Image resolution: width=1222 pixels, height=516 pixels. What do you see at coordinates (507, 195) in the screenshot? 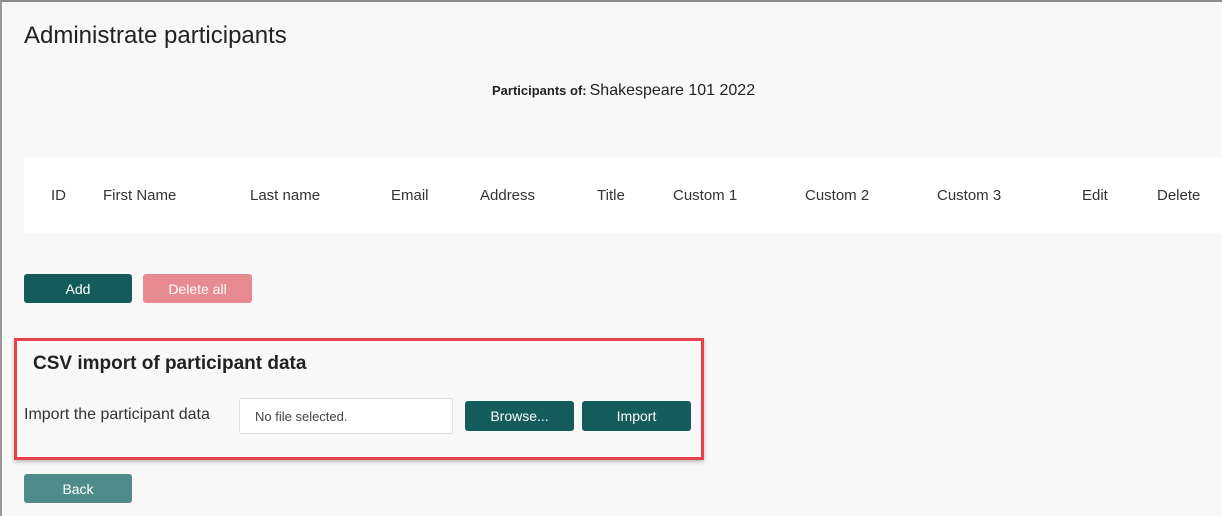
I see `column-header-address: Address` at bounding box center [507, 195].